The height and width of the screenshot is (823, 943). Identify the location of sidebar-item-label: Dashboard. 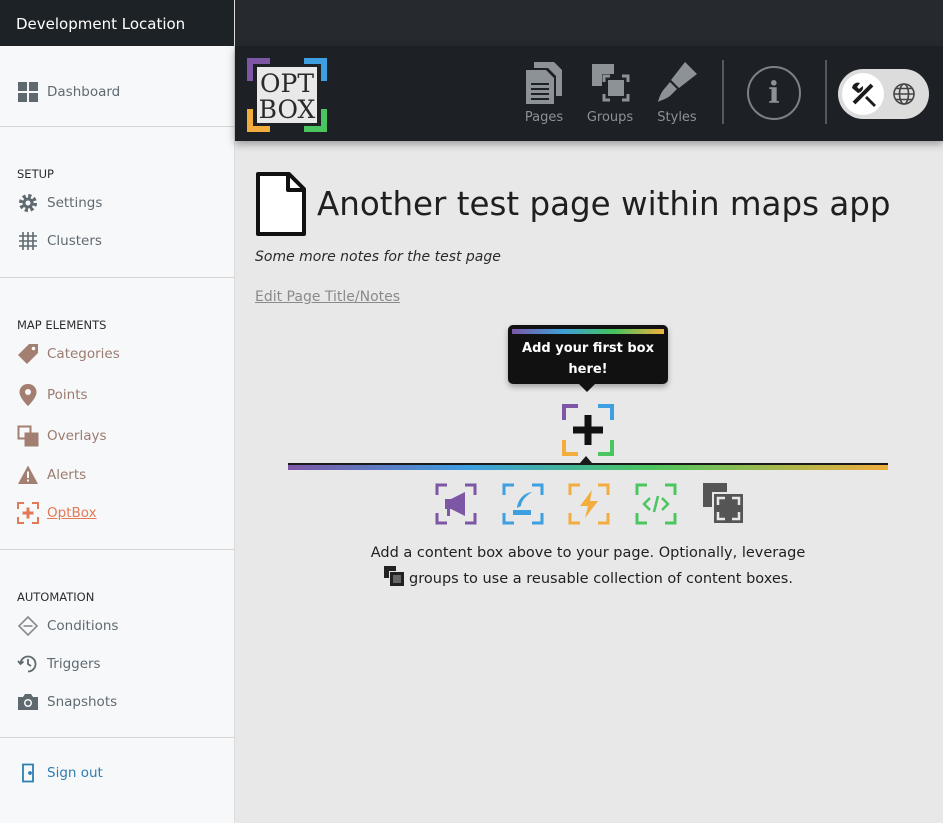
(84, 92).